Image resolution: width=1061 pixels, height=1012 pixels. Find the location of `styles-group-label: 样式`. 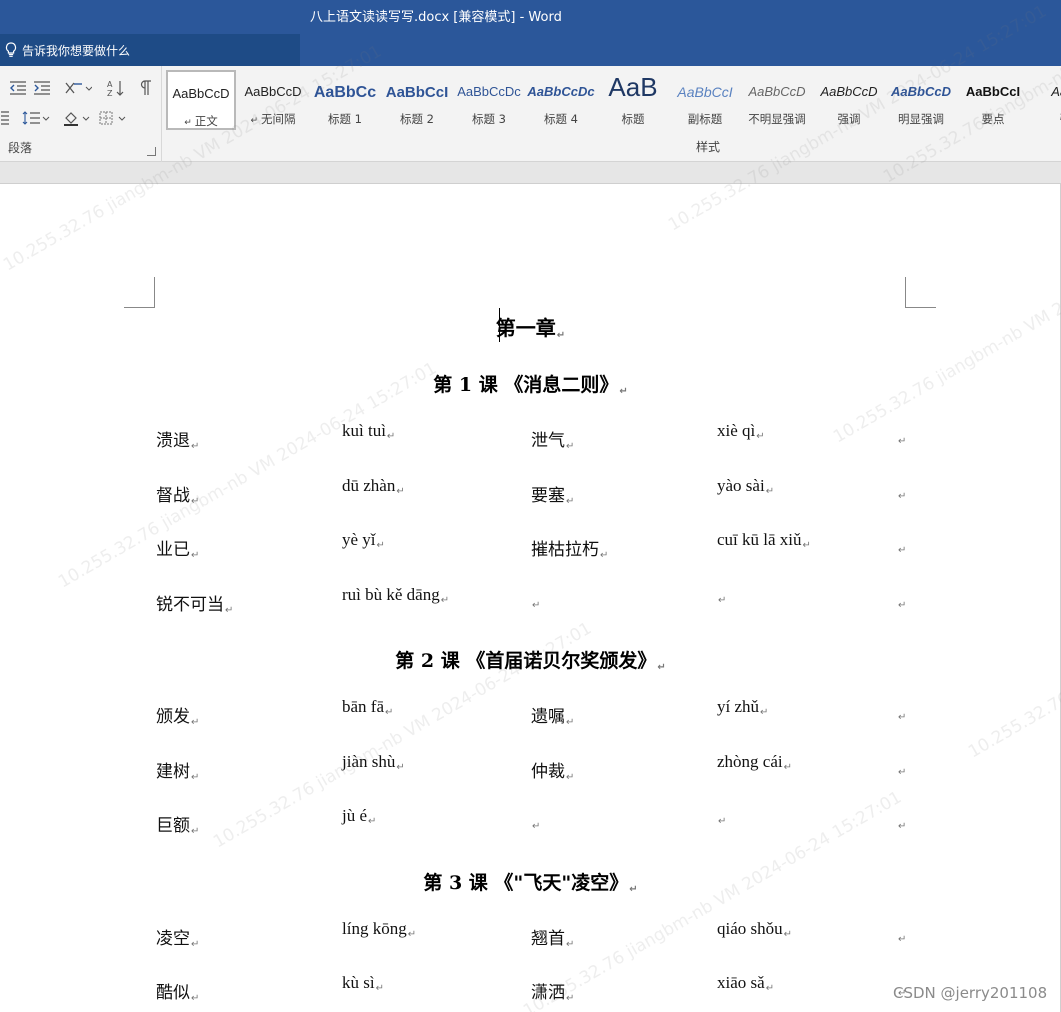

styles-group-label: 样式 is located at coordinates (708, 147).